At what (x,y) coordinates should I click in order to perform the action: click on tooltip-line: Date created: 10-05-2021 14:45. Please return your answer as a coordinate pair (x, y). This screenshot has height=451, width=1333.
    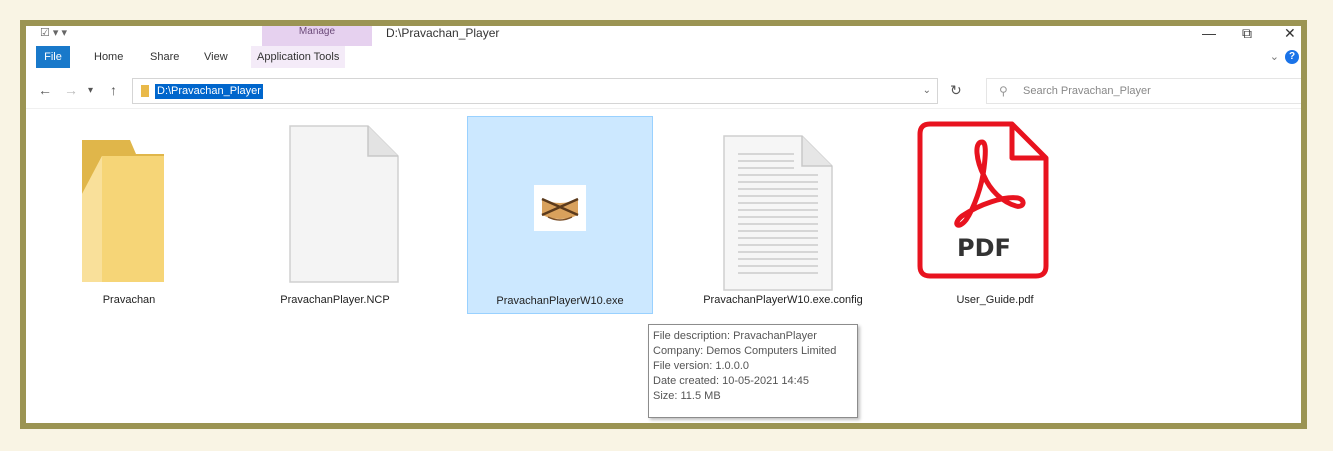
    Looking at the image, I should click on (731, 381).